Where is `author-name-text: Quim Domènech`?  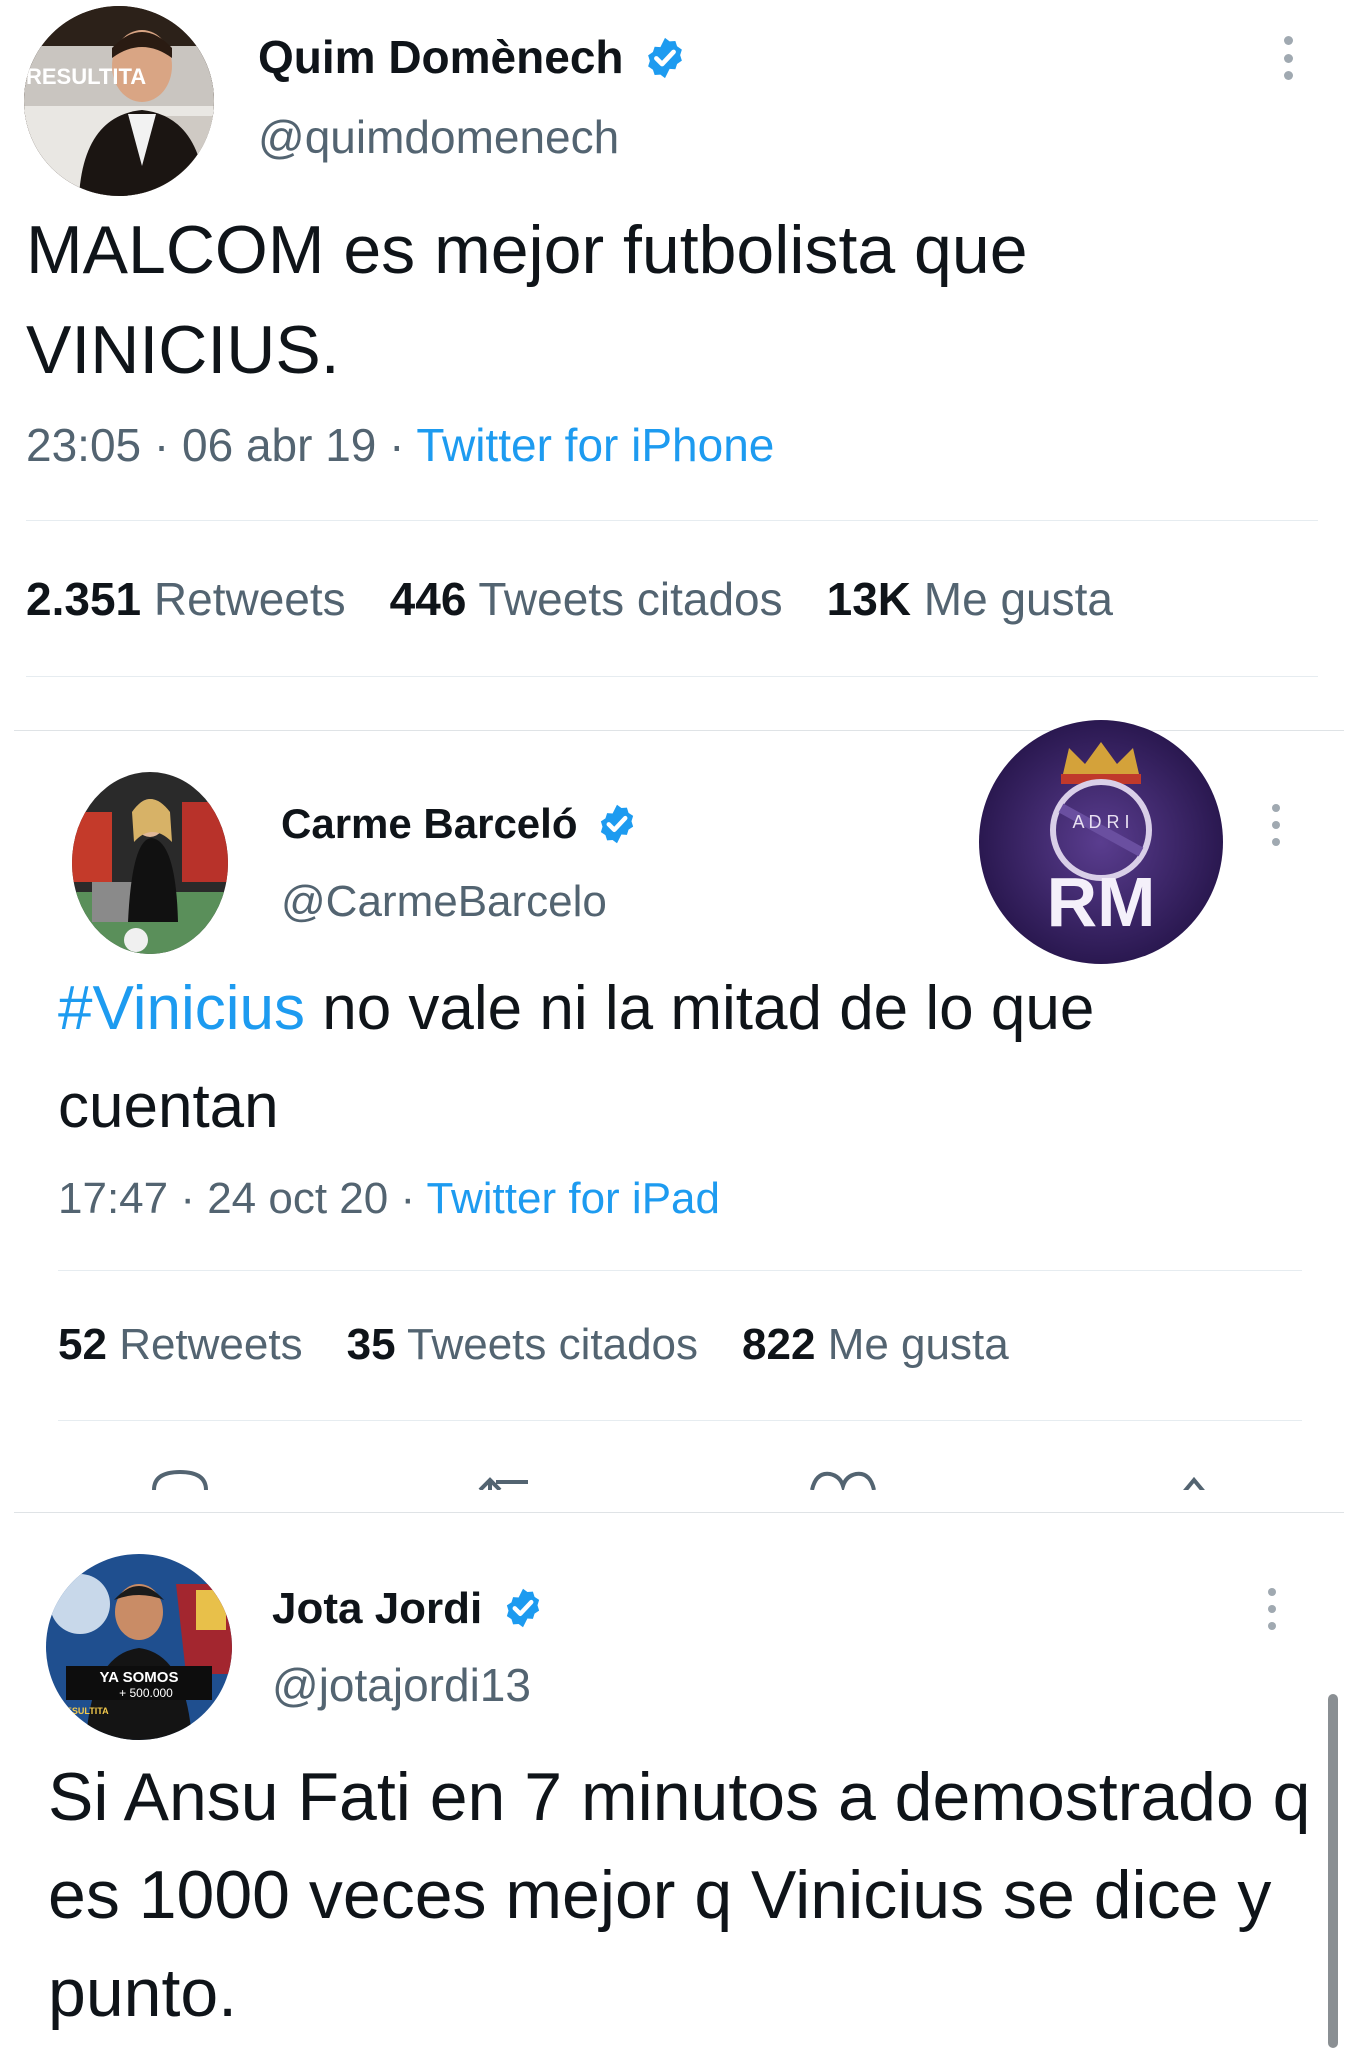 author-name-text: Quim Domènech is located at coordinates (441, 57).